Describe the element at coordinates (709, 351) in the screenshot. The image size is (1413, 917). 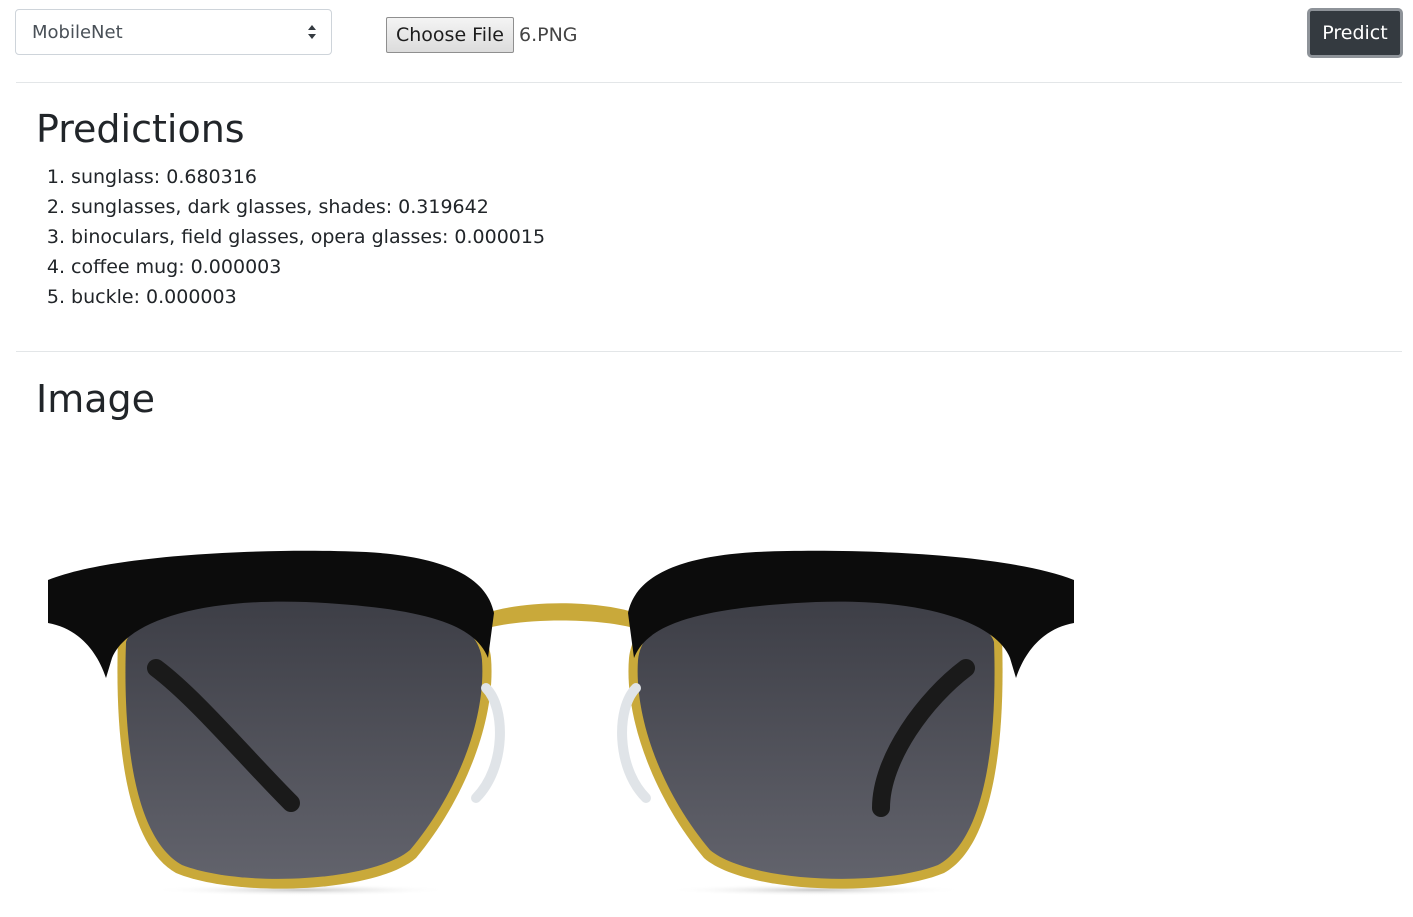
I see `divider-middle` at that location.